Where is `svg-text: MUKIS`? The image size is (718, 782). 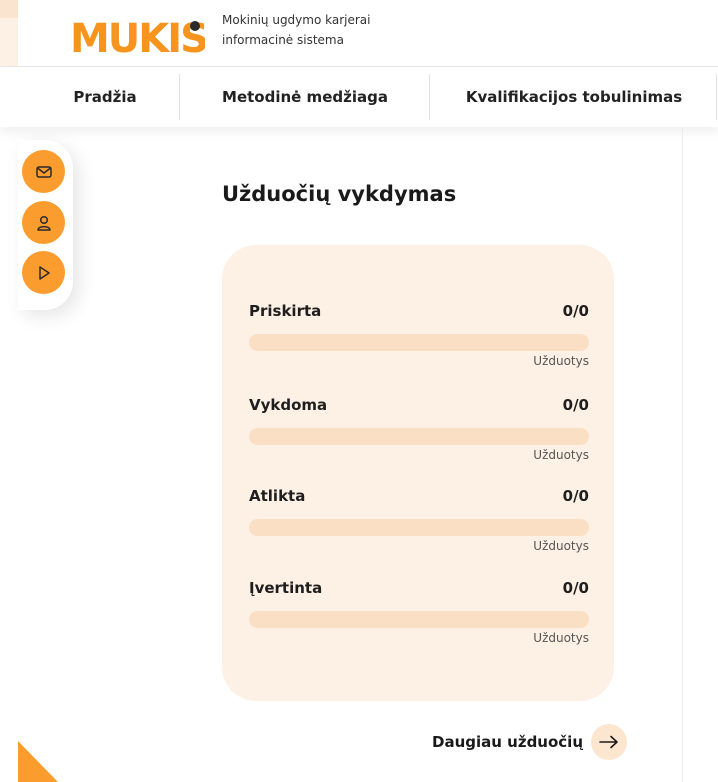 svg-text: MUKIS is located at coordinates (137, 37).